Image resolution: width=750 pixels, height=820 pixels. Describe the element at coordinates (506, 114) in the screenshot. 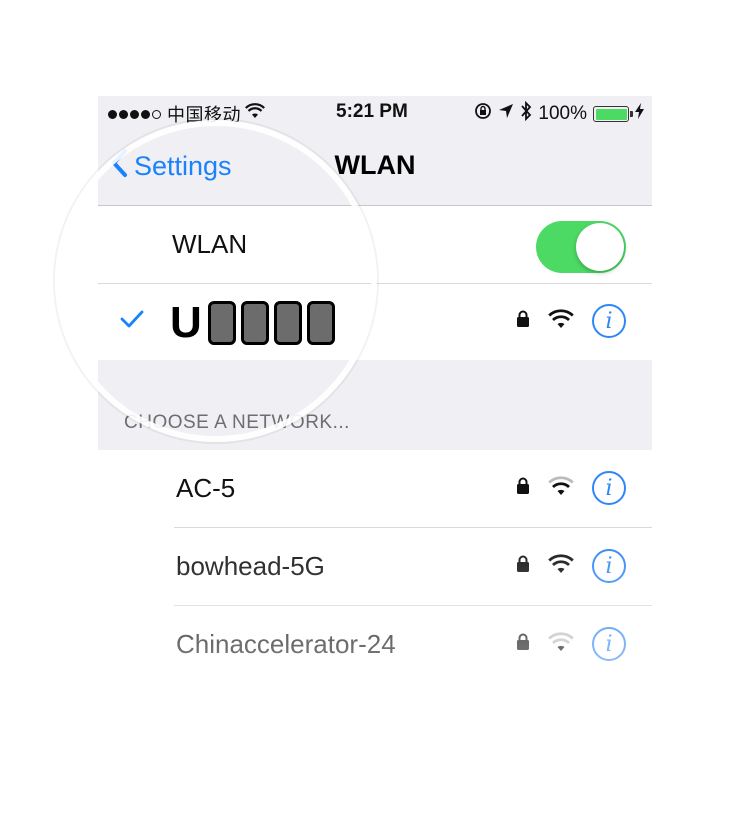

I see `location-icon` at that location.